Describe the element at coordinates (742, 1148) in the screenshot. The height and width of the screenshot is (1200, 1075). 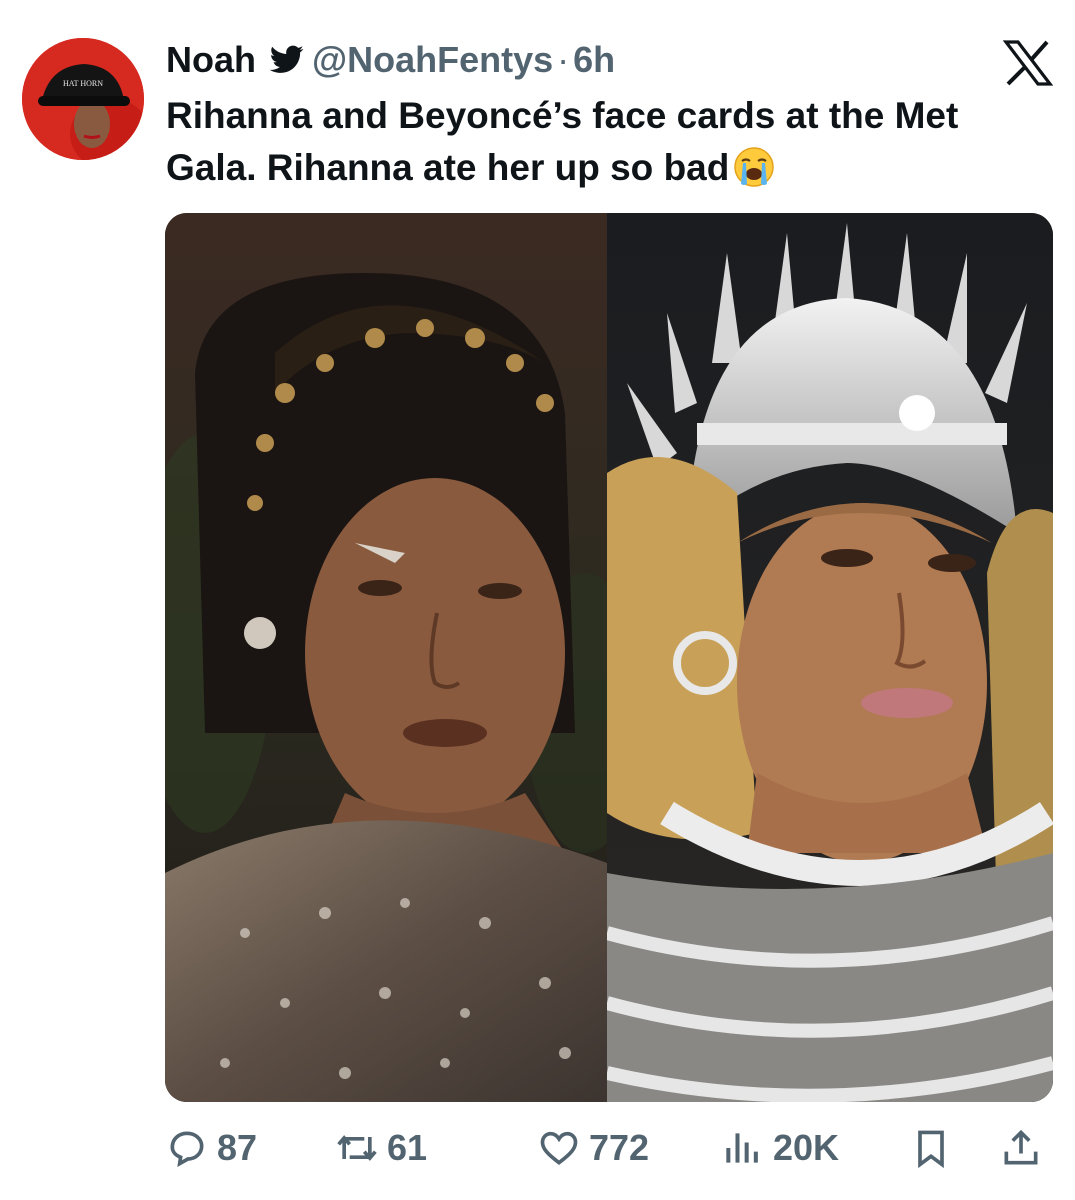
I see `views-icon` at that location.